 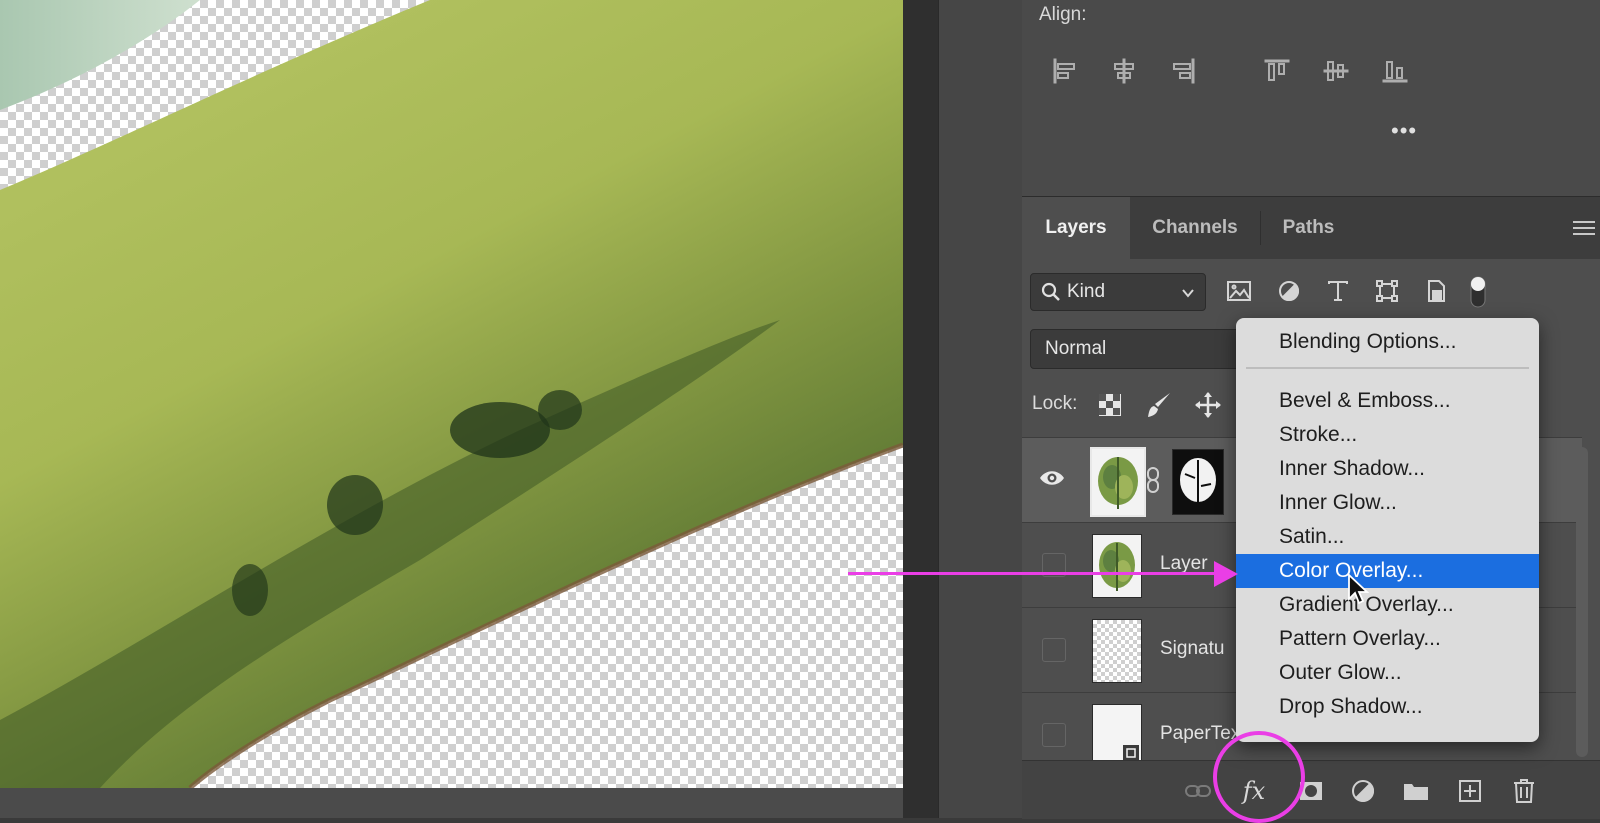 I want to click on align-panel: Align: •••, so click(x=1311, y=98).